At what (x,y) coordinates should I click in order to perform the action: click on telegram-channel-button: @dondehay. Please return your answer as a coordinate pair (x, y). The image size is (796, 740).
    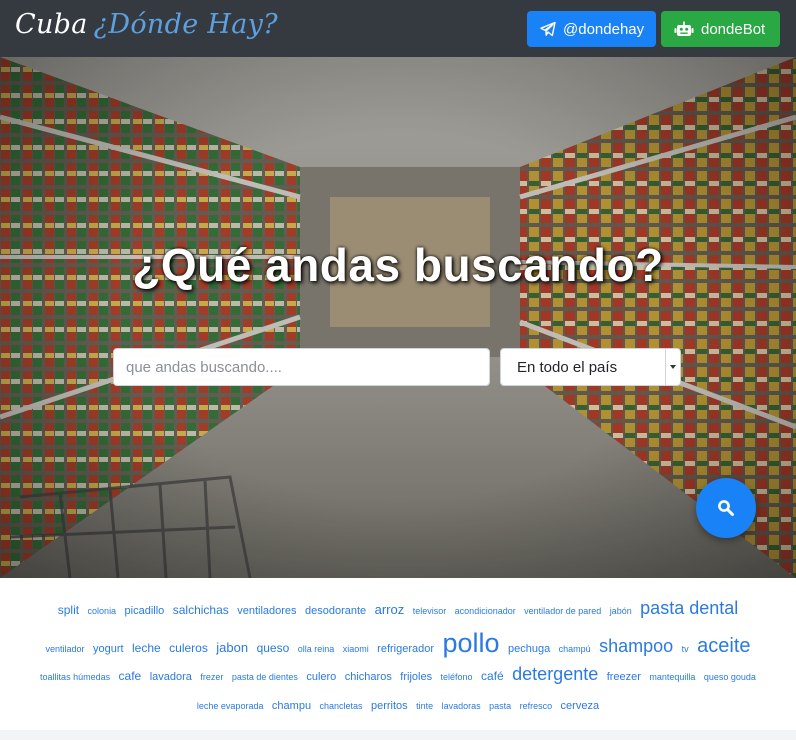
    Looking at the image, I should click on (591, 29).